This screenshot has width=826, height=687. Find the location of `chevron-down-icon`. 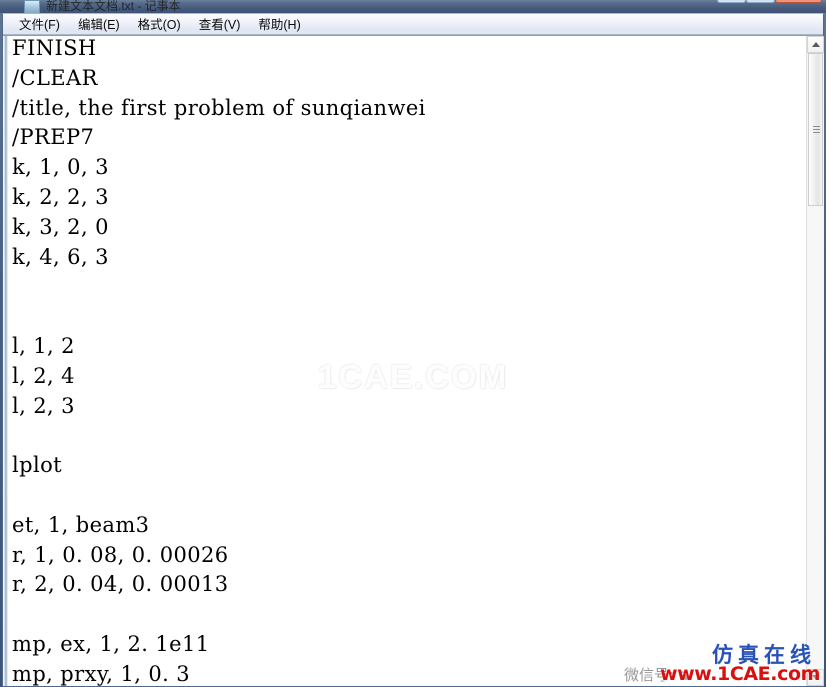

chevron-down-icon is located at coordinates (815, 677).